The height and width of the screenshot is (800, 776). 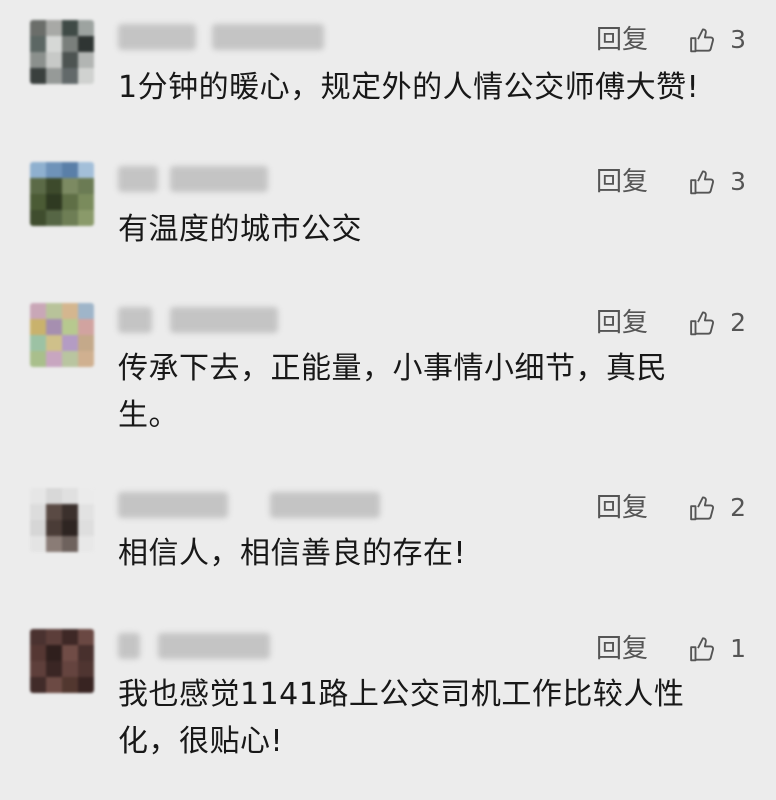 What do you see at coordinates (388, 212) in the screenshot?
I see `comment-item: 回复 3 有温度的城市公交` at bounding box center [388, 212].